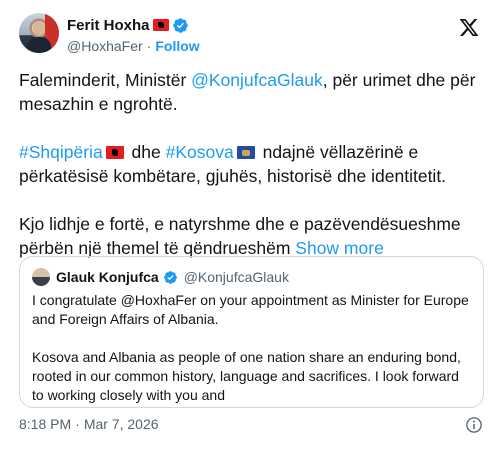 The image size is (501, 452). Describe the element at coordinates (160, 277) in the screenshot. I see `quoted-post-header: Glauk Konjufca @KonjufcaGlauk` at that location.